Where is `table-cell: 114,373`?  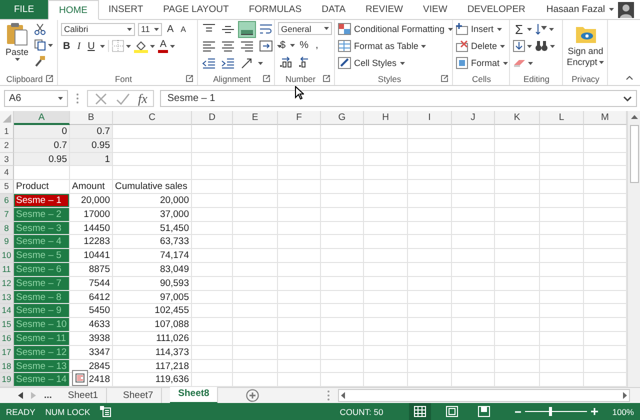 table-cell: 114,373 is located at coordinates (152, 353).